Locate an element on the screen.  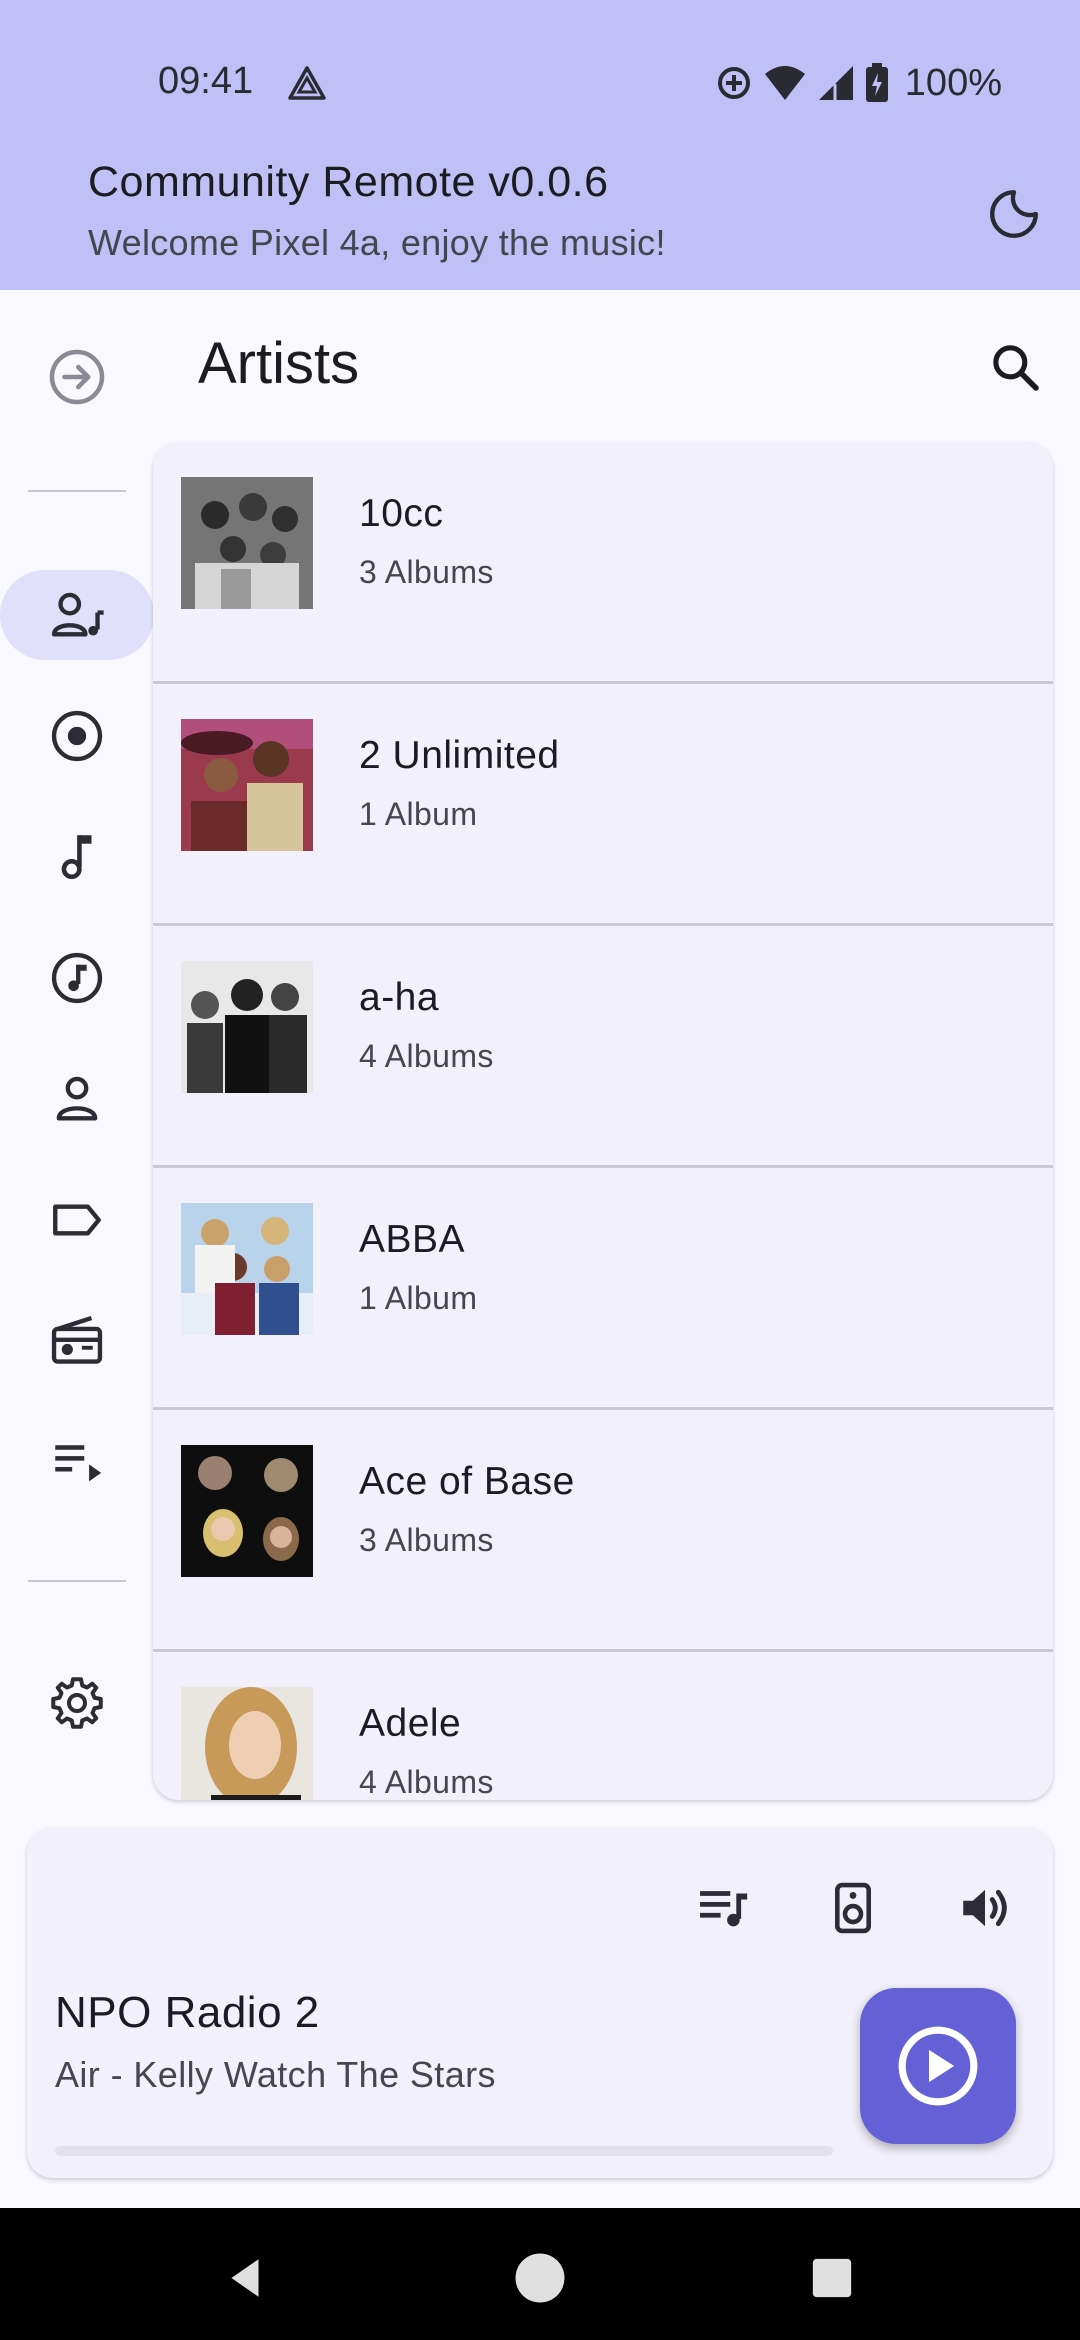
volume-icon is located at coordinates (985, 1908).